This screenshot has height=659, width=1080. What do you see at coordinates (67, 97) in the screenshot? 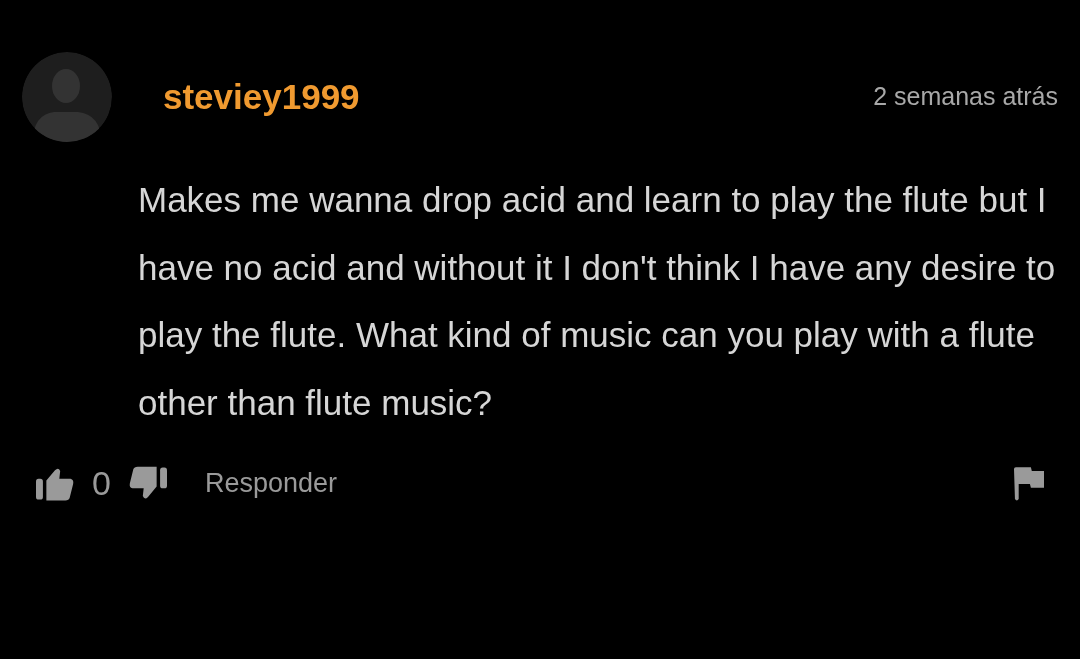
I see `avatar-icon` at bounding box center [67, 97].